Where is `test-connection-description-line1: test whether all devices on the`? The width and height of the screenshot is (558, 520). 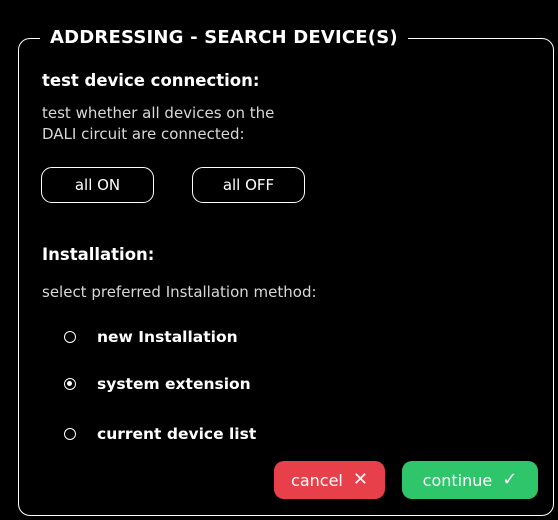 test-connection-description-line1: test whether all devices on the is located at coordinates (158, 113).